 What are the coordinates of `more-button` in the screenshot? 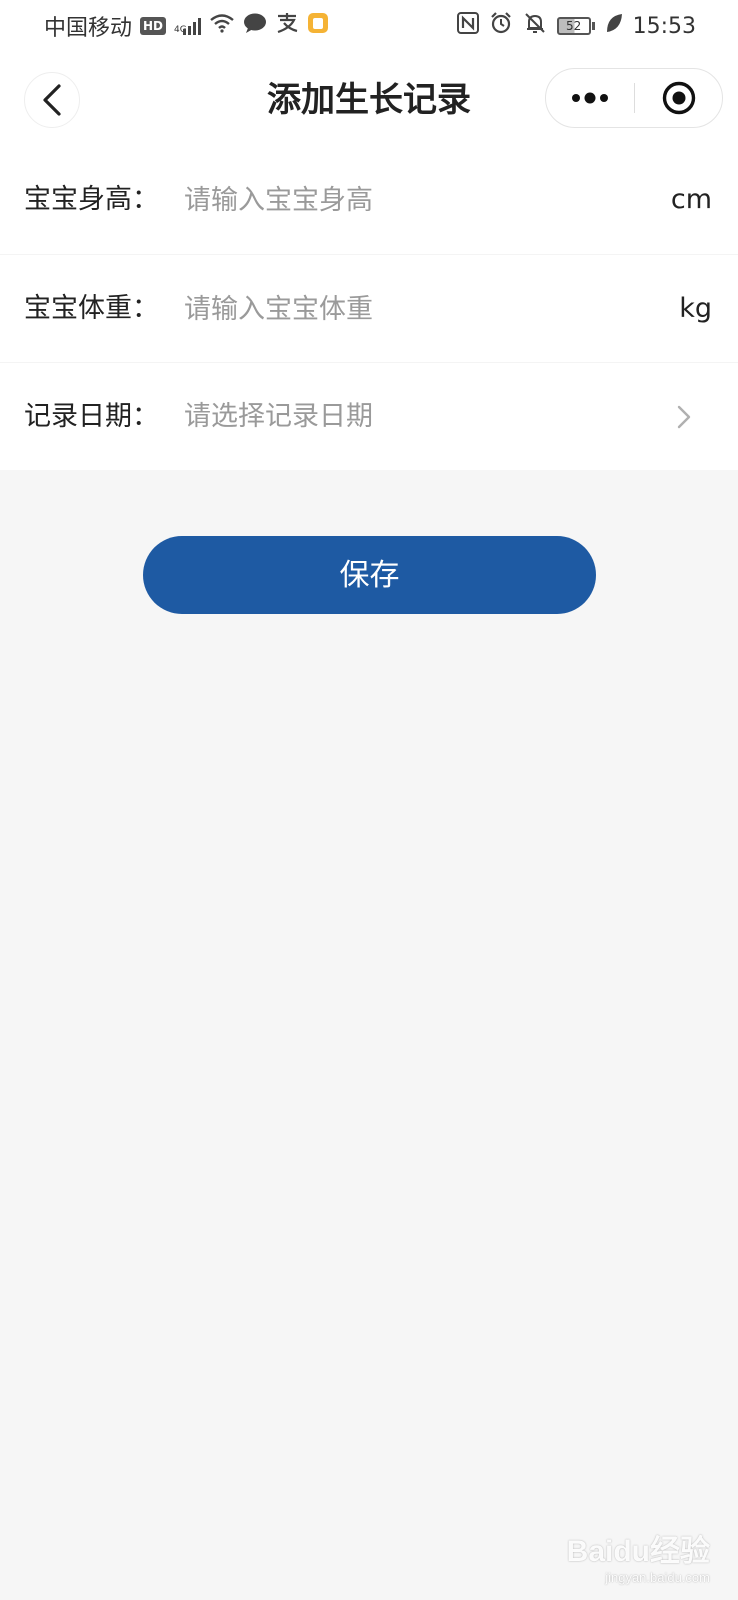 It's located at (590, 98).